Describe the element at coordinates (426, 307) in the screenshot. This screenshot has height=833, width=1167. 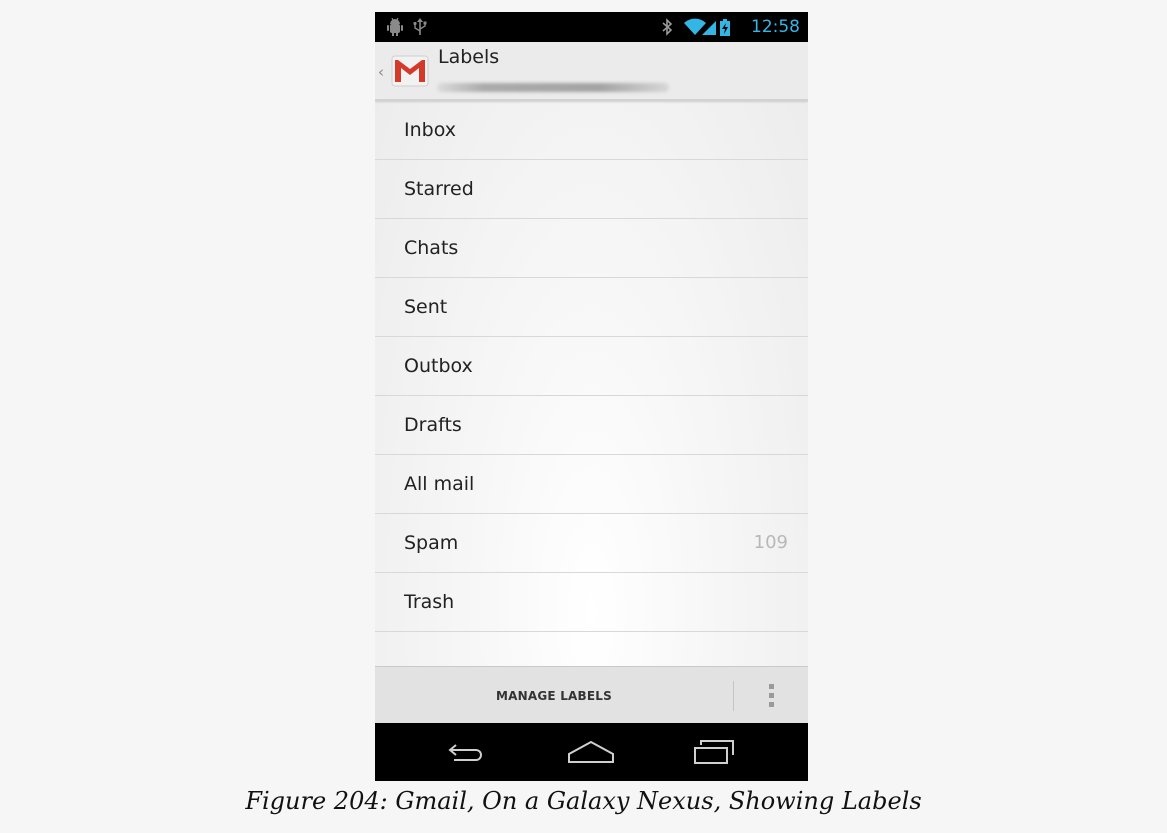
I see `label-name: Sent` at that location.